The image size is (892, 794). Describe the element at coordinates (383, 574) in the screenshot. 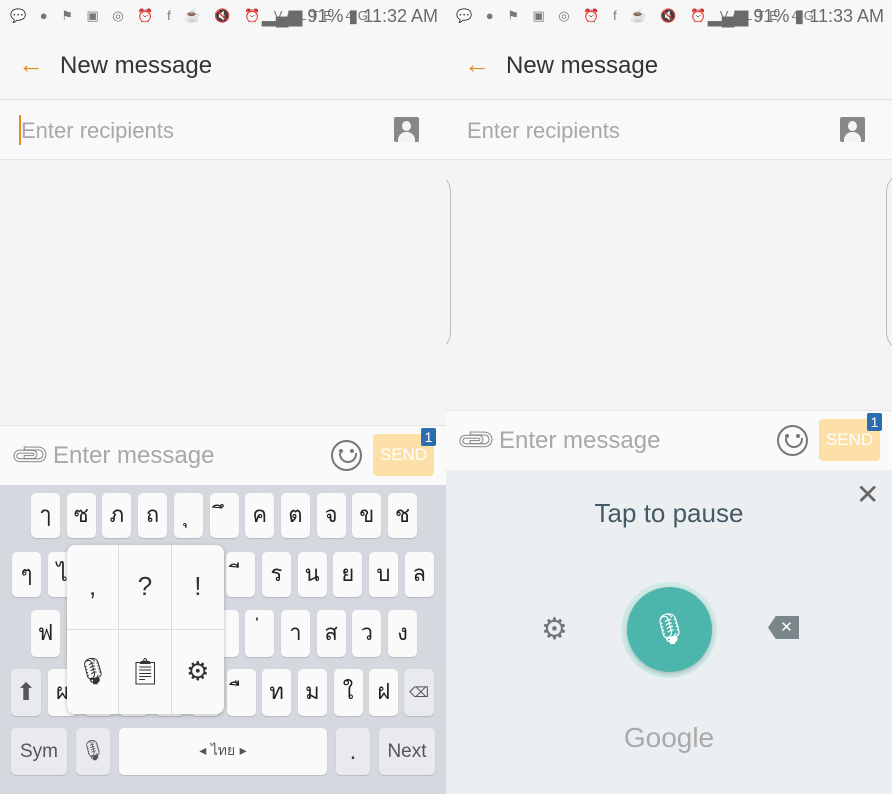

I see `key: บ` at that location.